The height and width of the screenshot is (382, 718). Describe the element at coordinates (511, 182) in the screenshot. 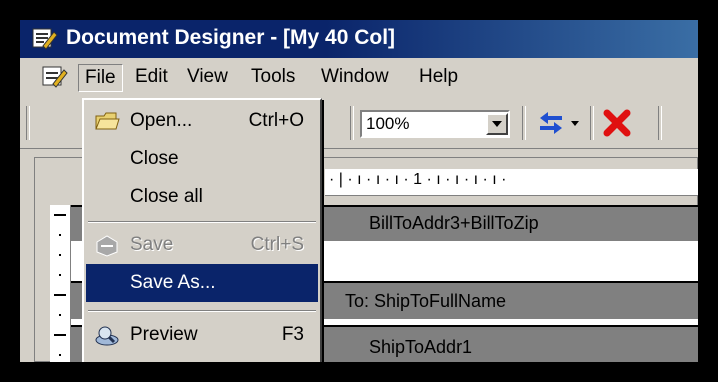

I see `horizontal-ruler: · | · ı · ı · ı · 1 · ı · ı · ı · ı ·` at that location.